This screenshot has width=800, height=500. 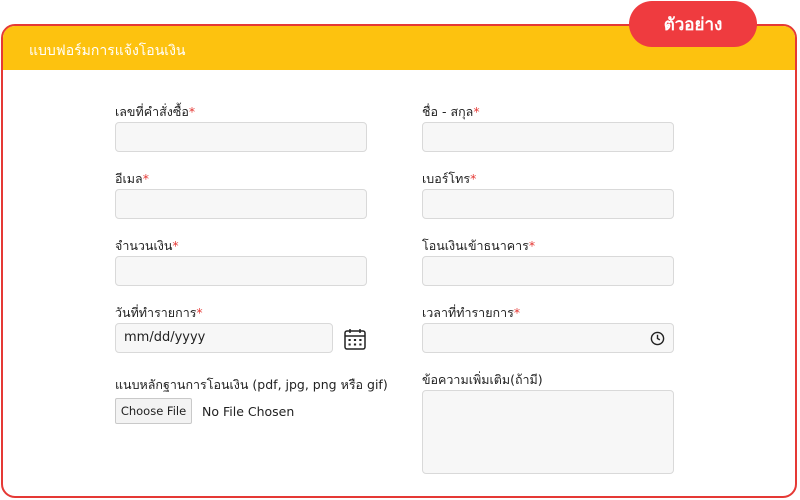 What do you see at coordinates (241, 204) in the screenshot?
I see `email-input` at bounding box center [241, 204].